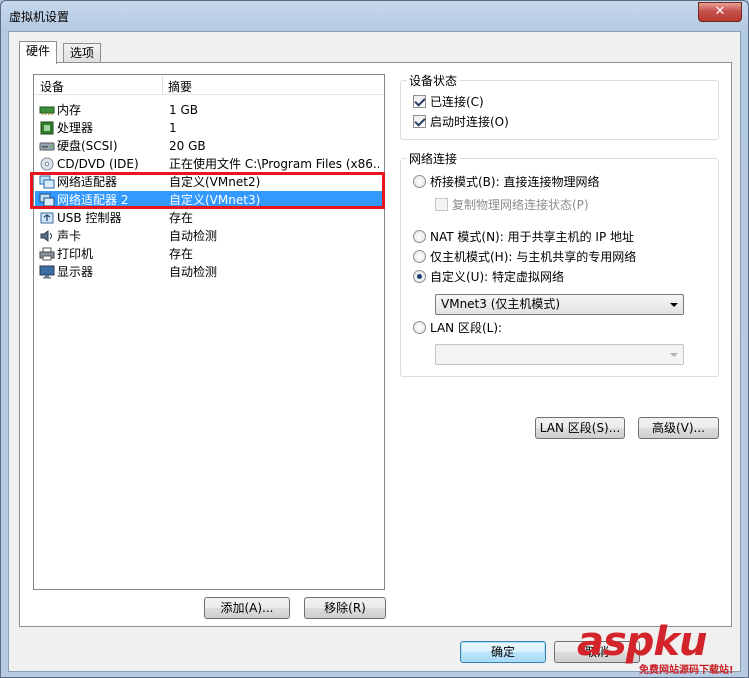 The width and height of the screenshot is (749, 678). Describe the element at coordinates (501, 304) in the screenshot. I see `custom-network-value: VMnet3 (仅主机模式)` at that location.